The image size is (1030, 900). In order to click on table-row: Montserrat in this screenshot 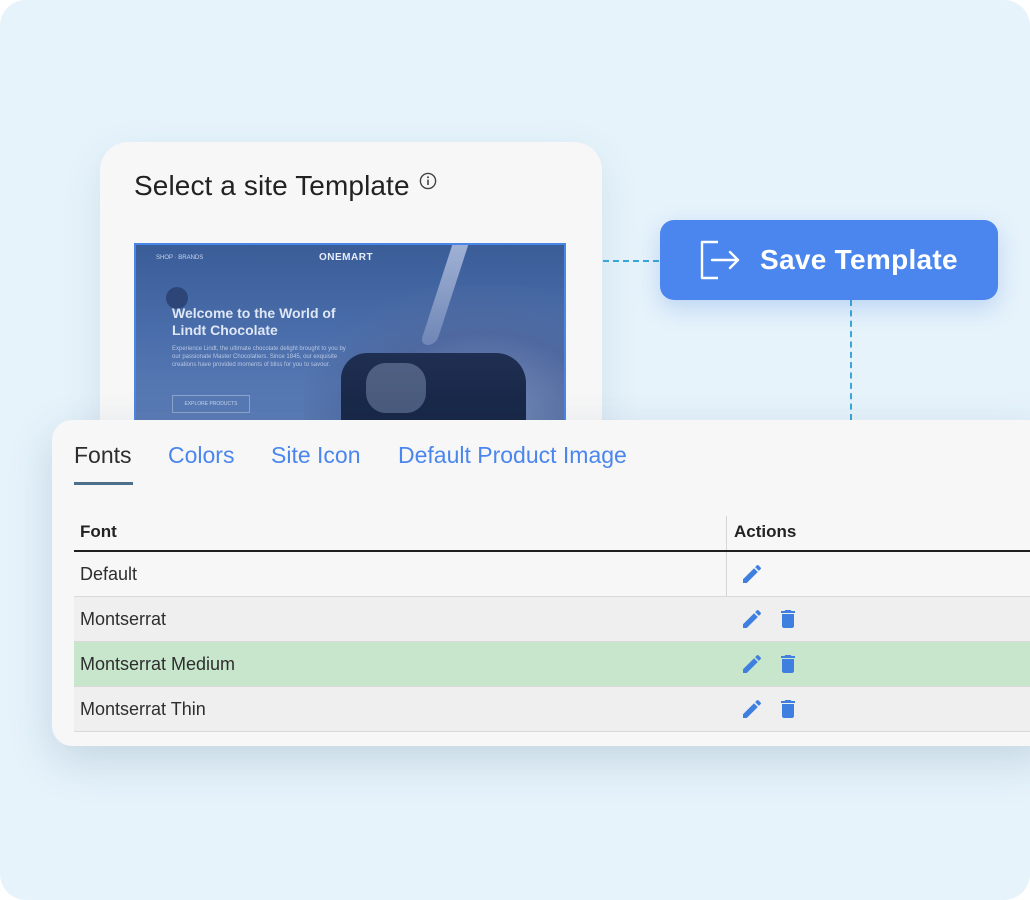, I will do `click(552, 619)`.